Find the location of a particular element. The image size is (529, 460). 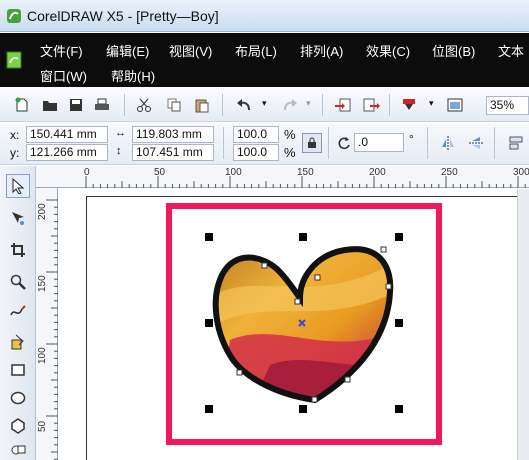

export-icon is located at coordinates (371, 105).